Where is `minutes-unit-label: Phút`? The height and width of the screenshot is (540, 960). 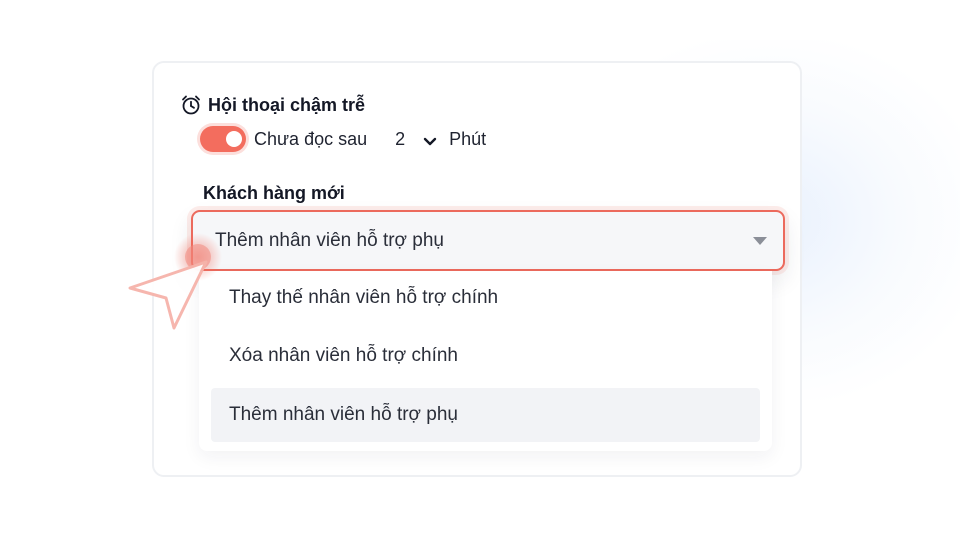 minutes-unit-label: Phút is located at coordinates (468, 138).